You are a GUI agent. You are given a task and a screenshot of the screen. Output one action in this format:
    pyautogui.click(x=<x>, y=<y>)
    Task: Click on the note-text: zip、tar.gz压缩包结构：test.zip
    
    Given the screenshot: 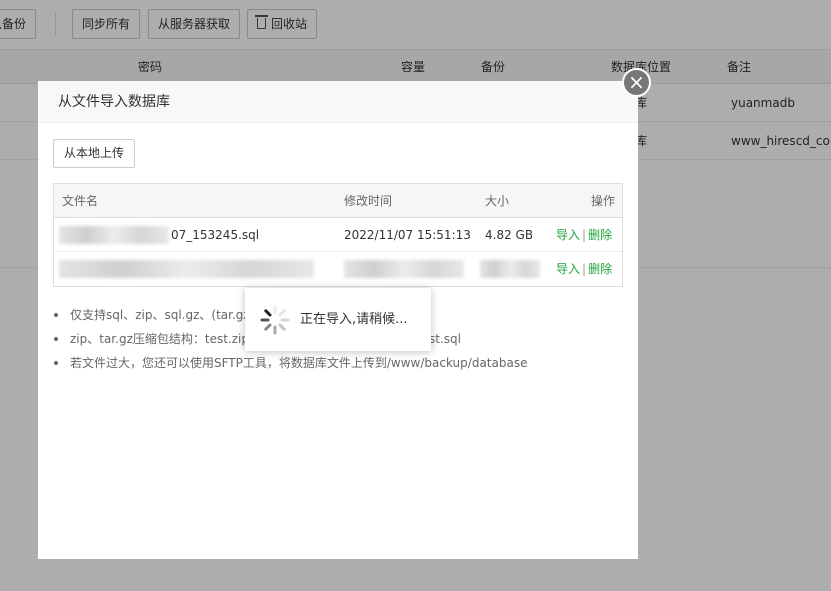 What is the action you would take?
    pyautogui.click(x=159, y=339)
    